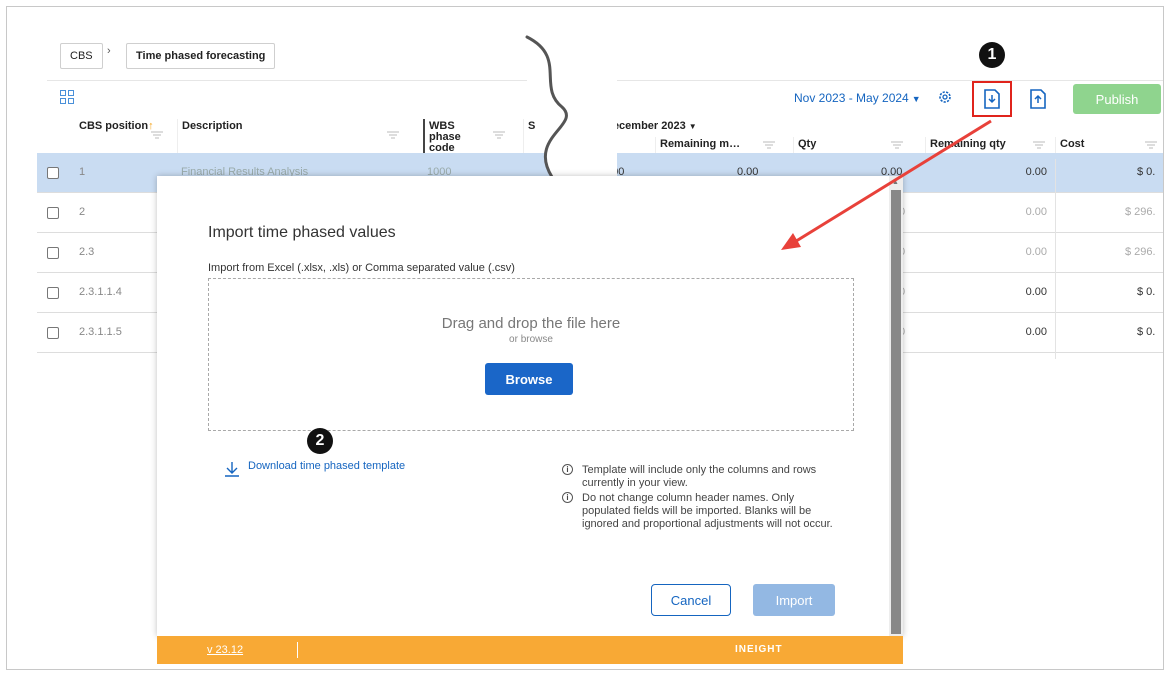 This screenshot has width=1170, height=676. I want to click on annotation-arrow, so click(886, 184).